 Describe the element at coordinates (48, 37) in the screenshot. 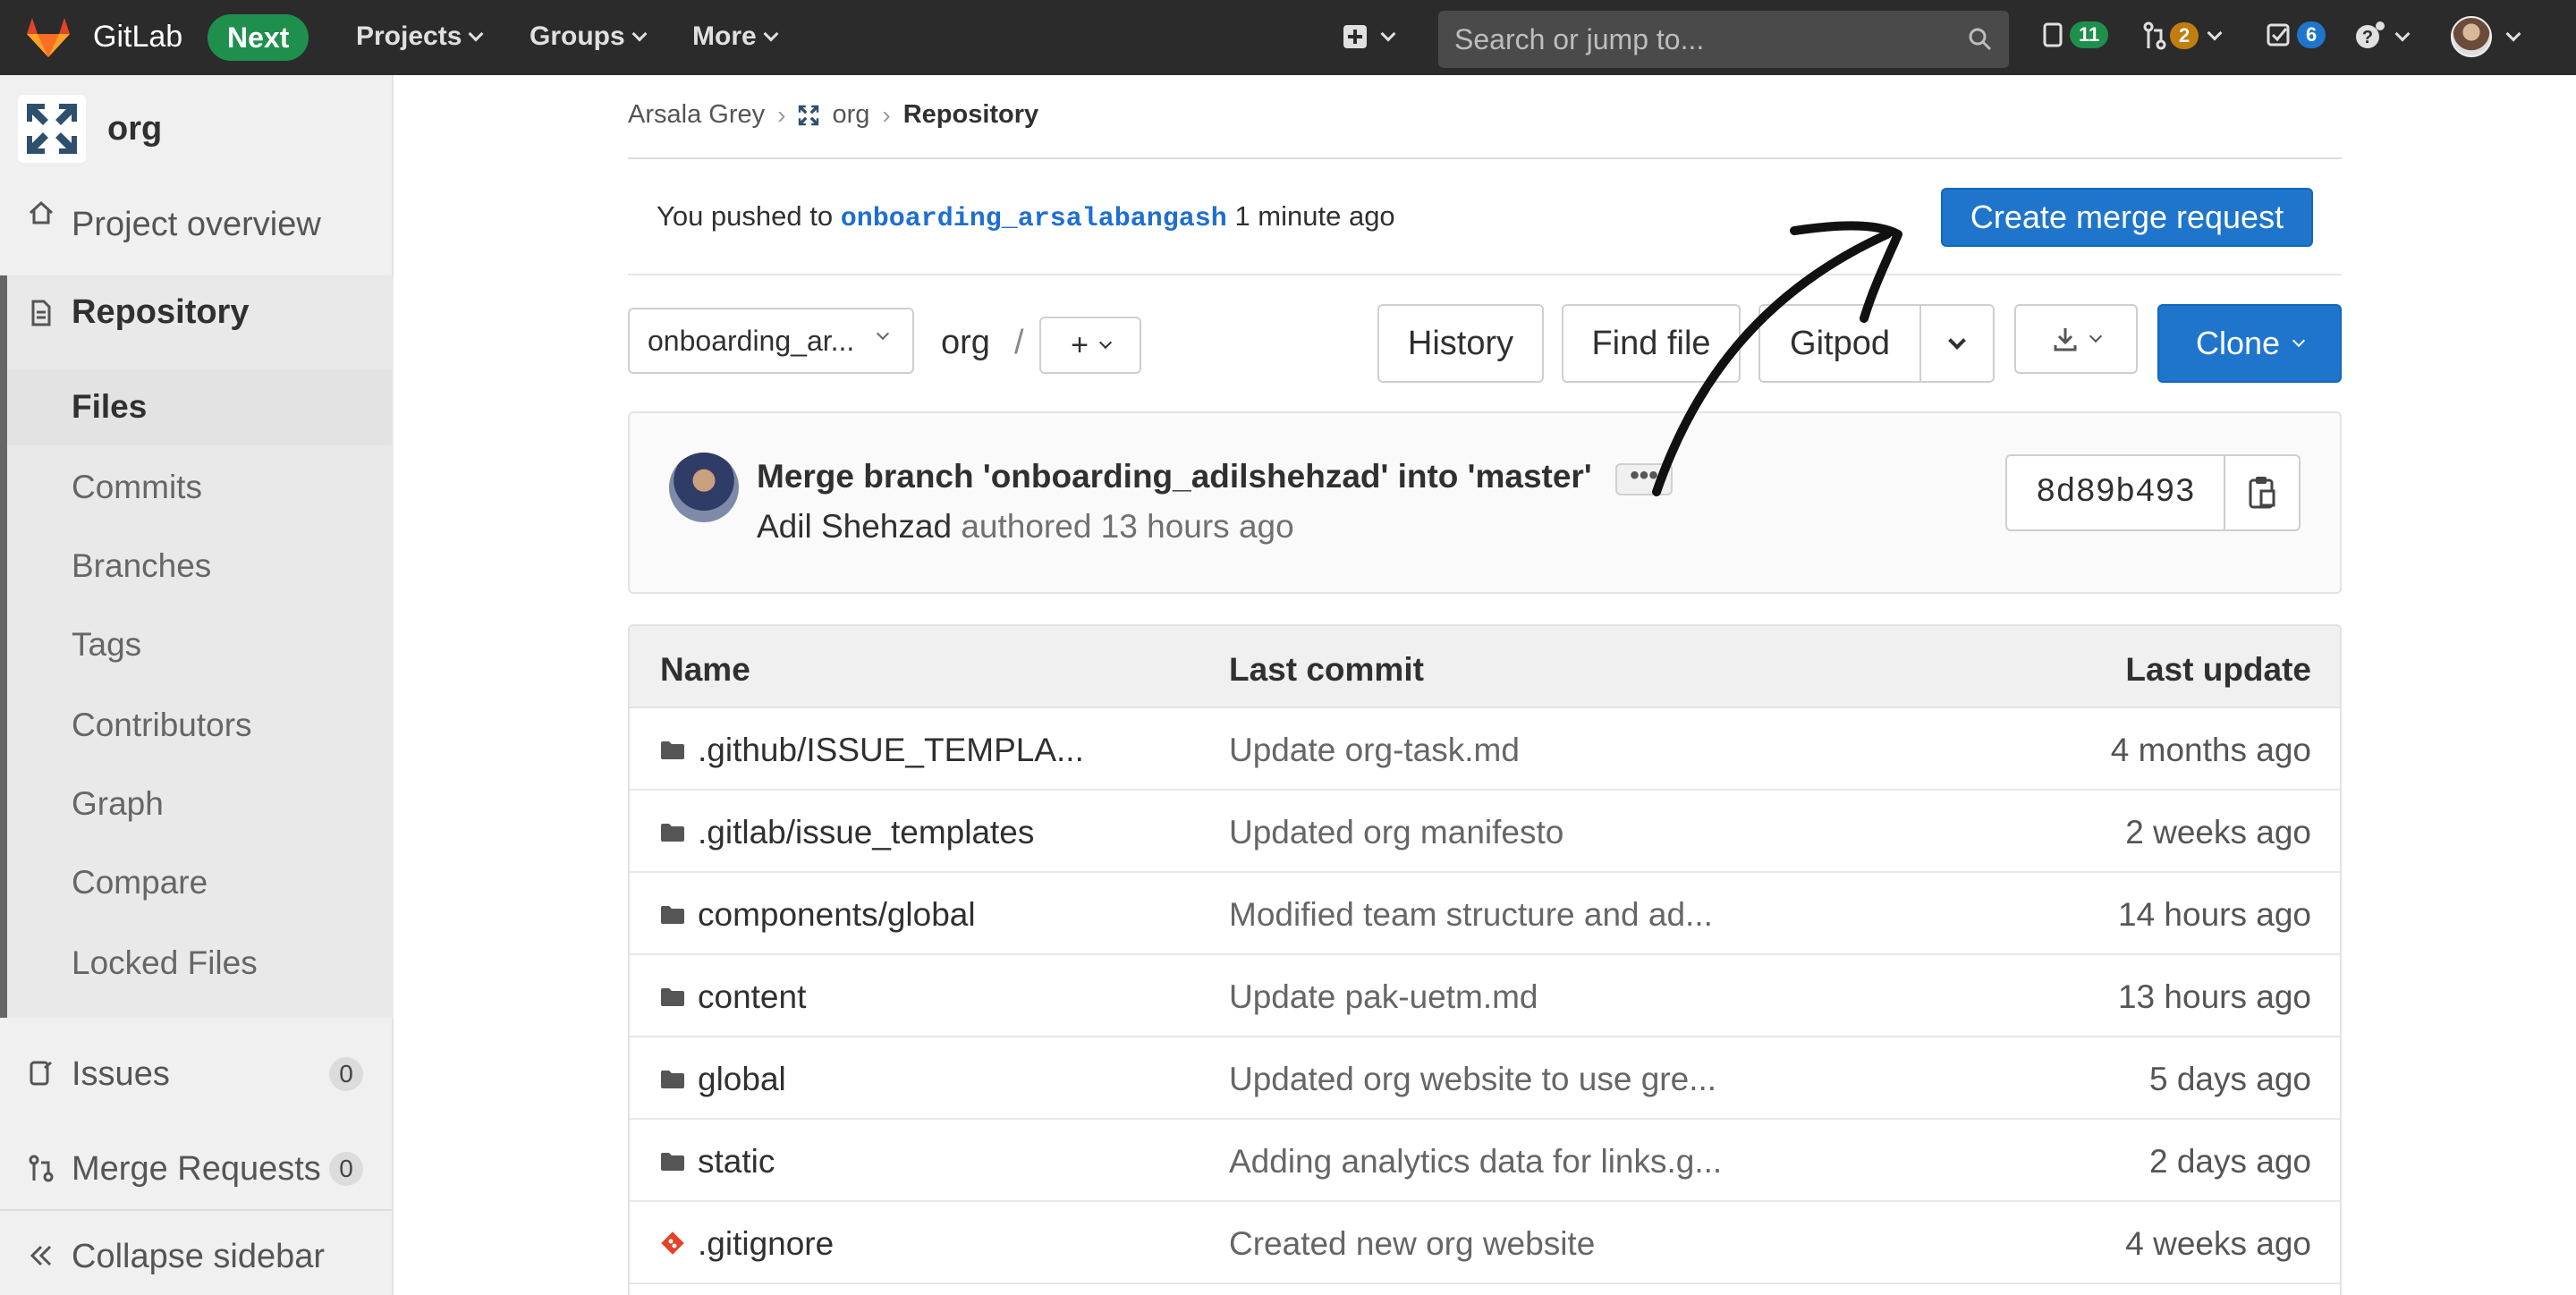

I see `gitlab-logo-icon` at that location.